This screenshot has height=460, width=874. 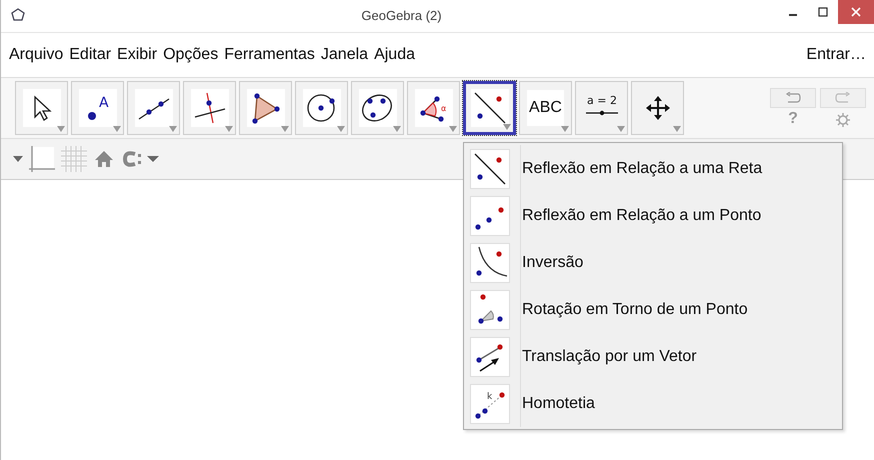 I want to click on text-tool-label: ABC, so click(x=545, y=108).